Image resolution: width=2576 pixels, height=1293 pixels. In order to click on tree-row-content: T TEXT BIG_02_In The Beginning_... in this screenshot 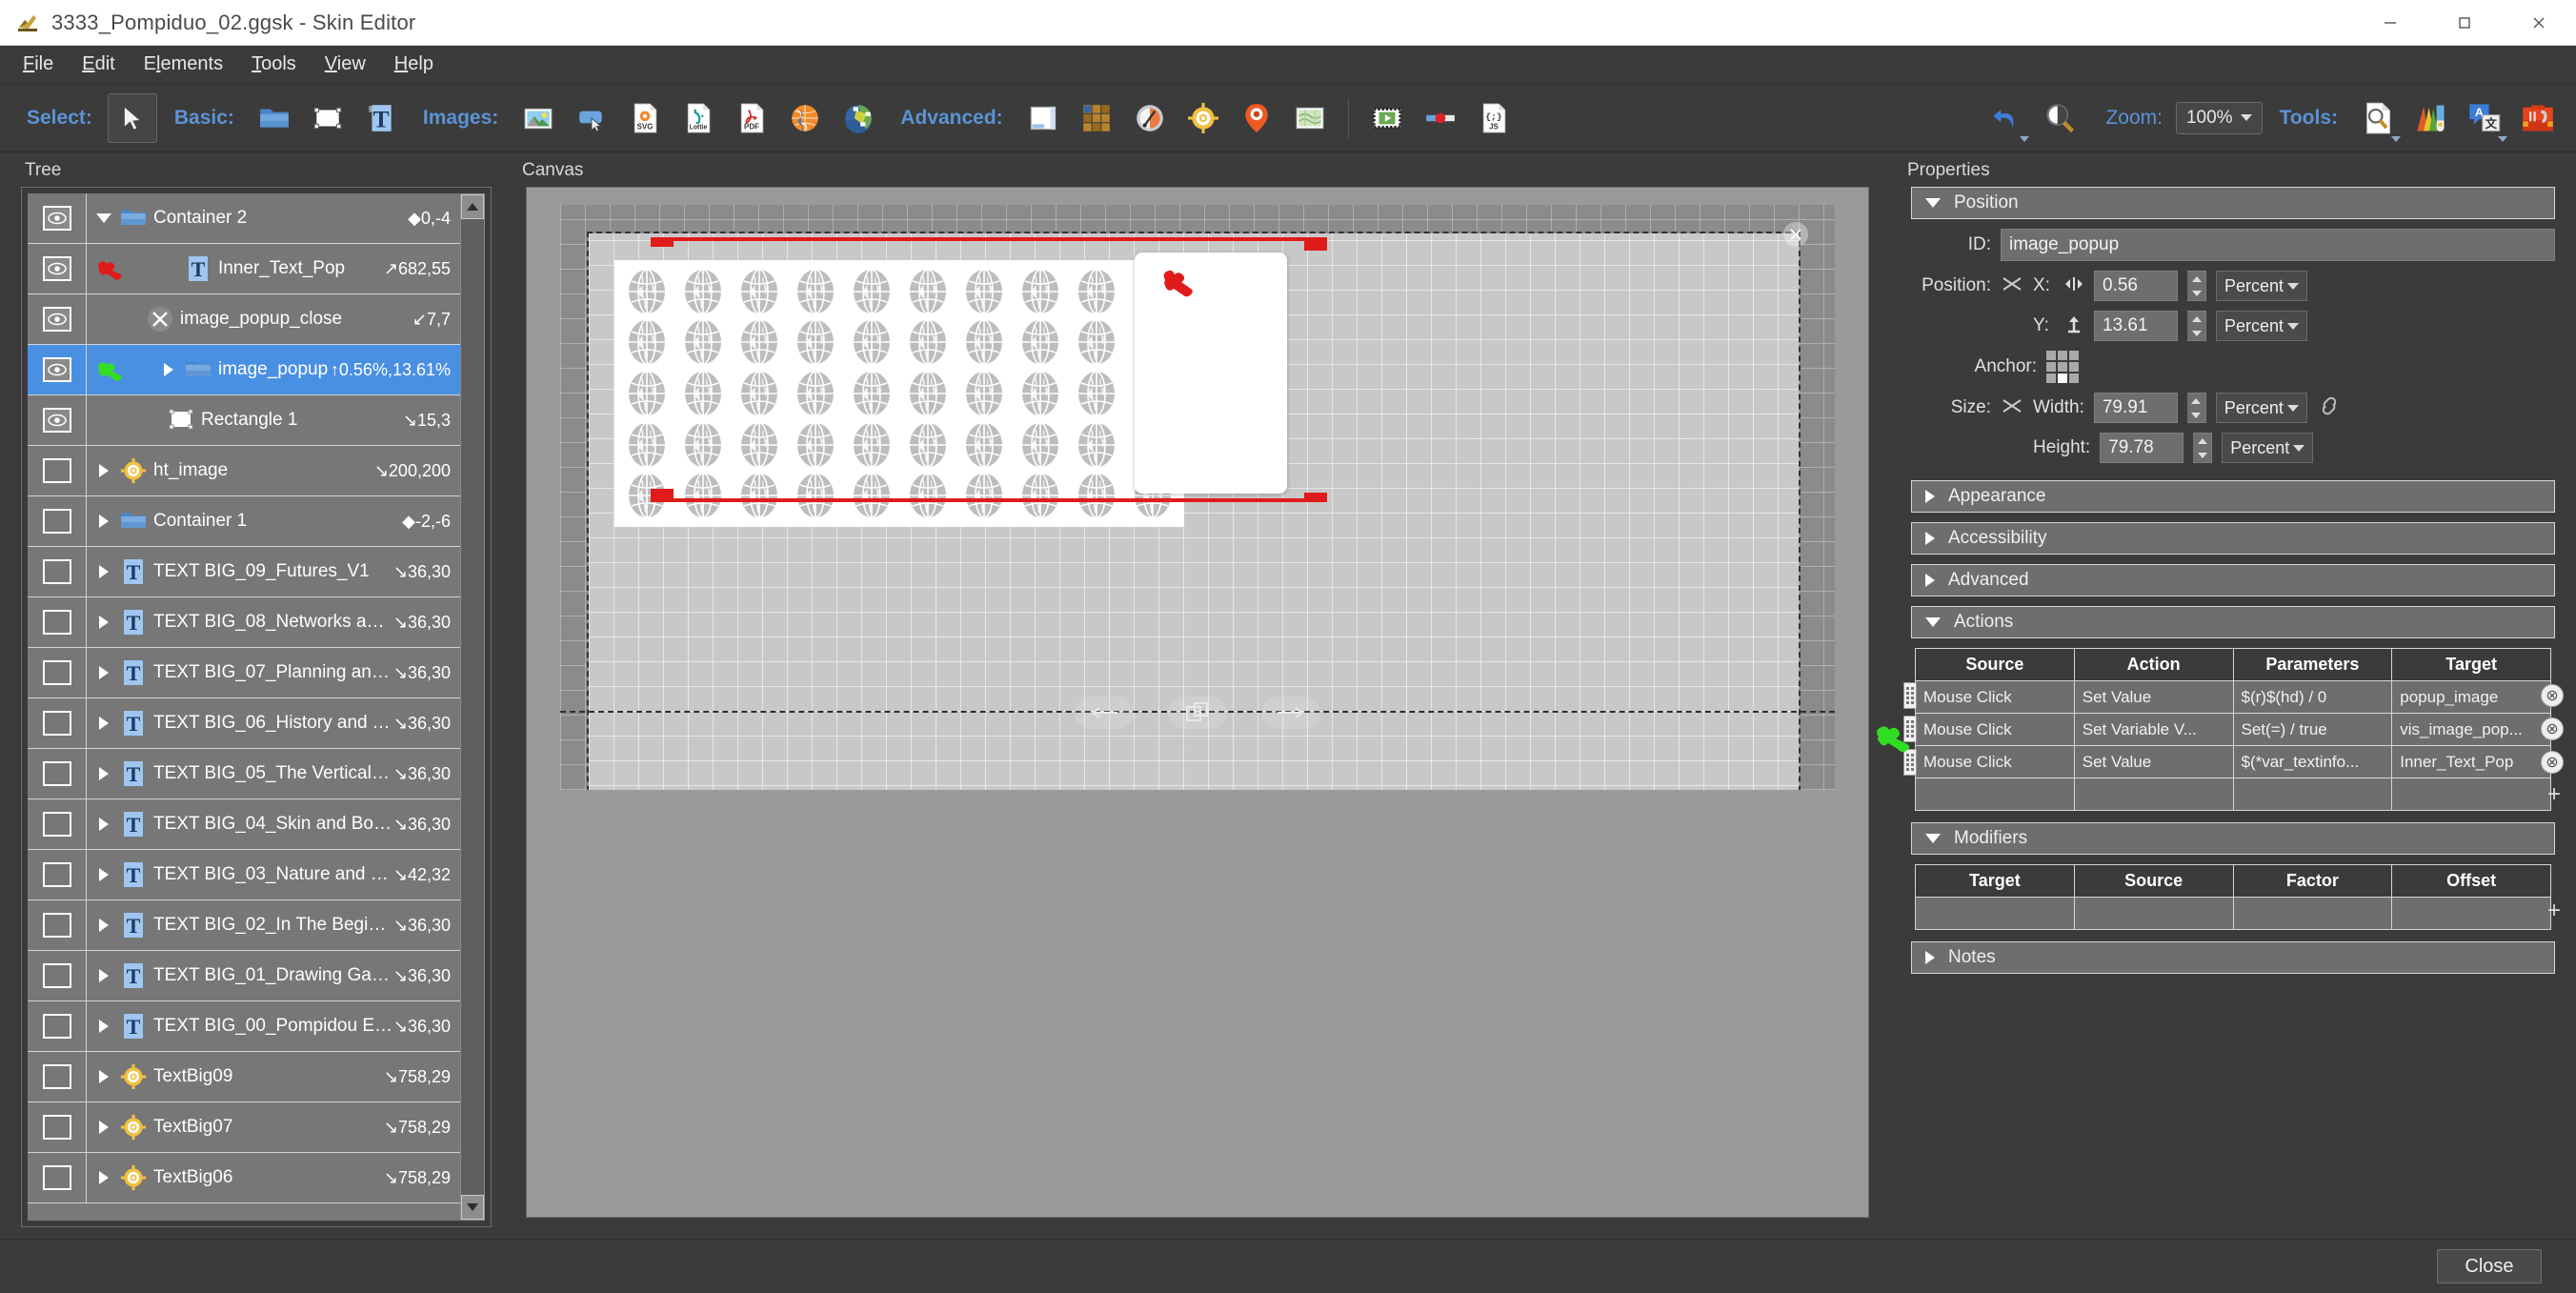, I will do `click(240, 925)`.